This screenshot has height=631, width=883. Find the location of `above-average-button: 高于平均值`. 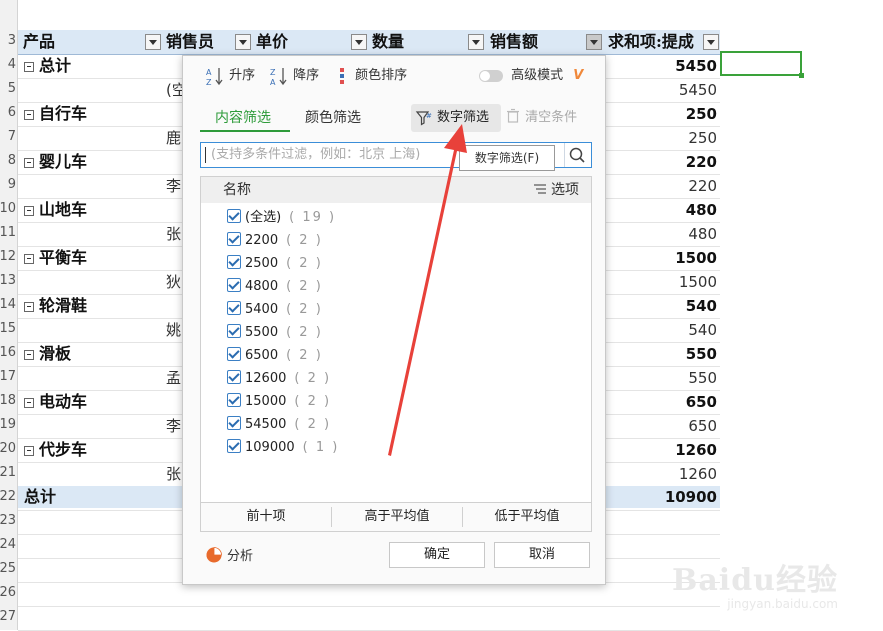

above-average-button: 高于平均值 is located at coordinates (397, 517).